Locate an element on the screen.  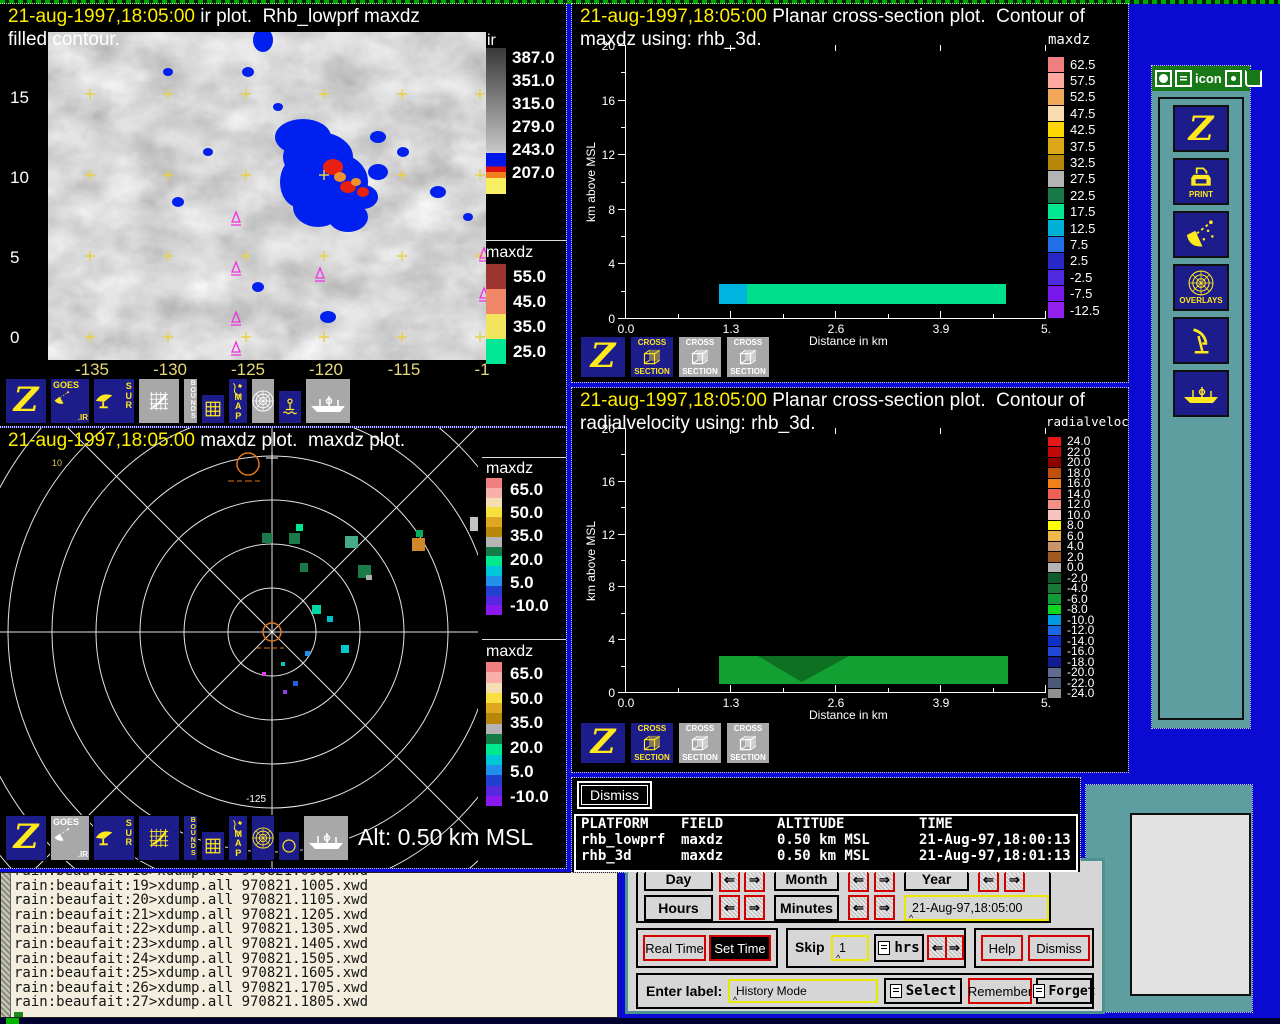
terminal-scrollbar is located at coordinates (6, 945).